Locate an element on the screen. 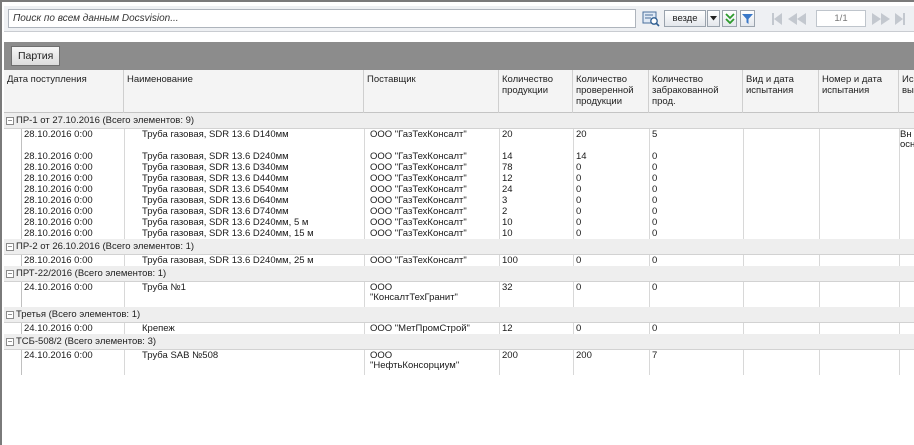 This screenshot has height=445, width=914. column-header-test-type-date: Вид и дата испытания is located at coordinates (781, 91).